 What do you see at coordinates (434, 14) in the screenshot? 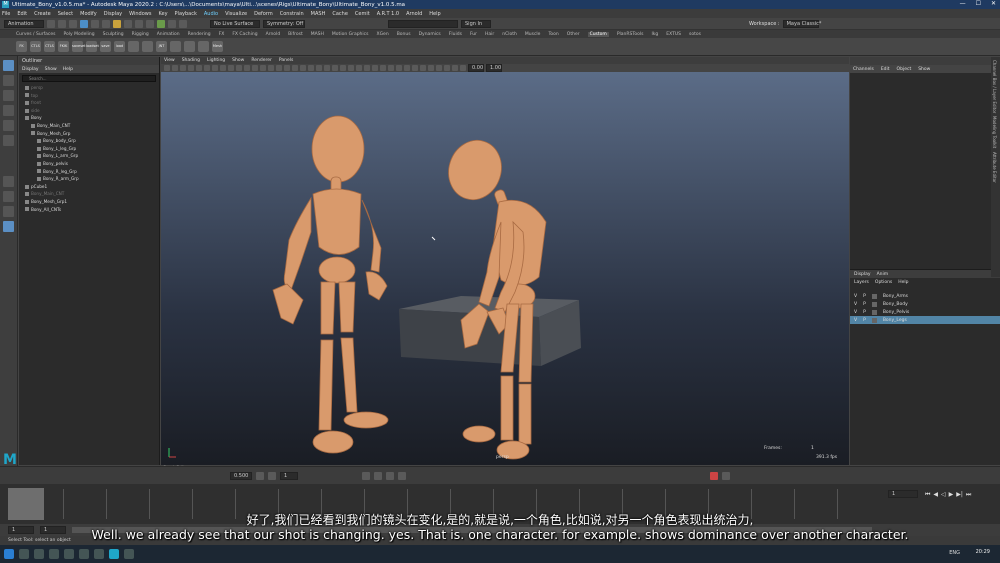
I see `menu-item-help: Help` at bounding box center [434, 14].